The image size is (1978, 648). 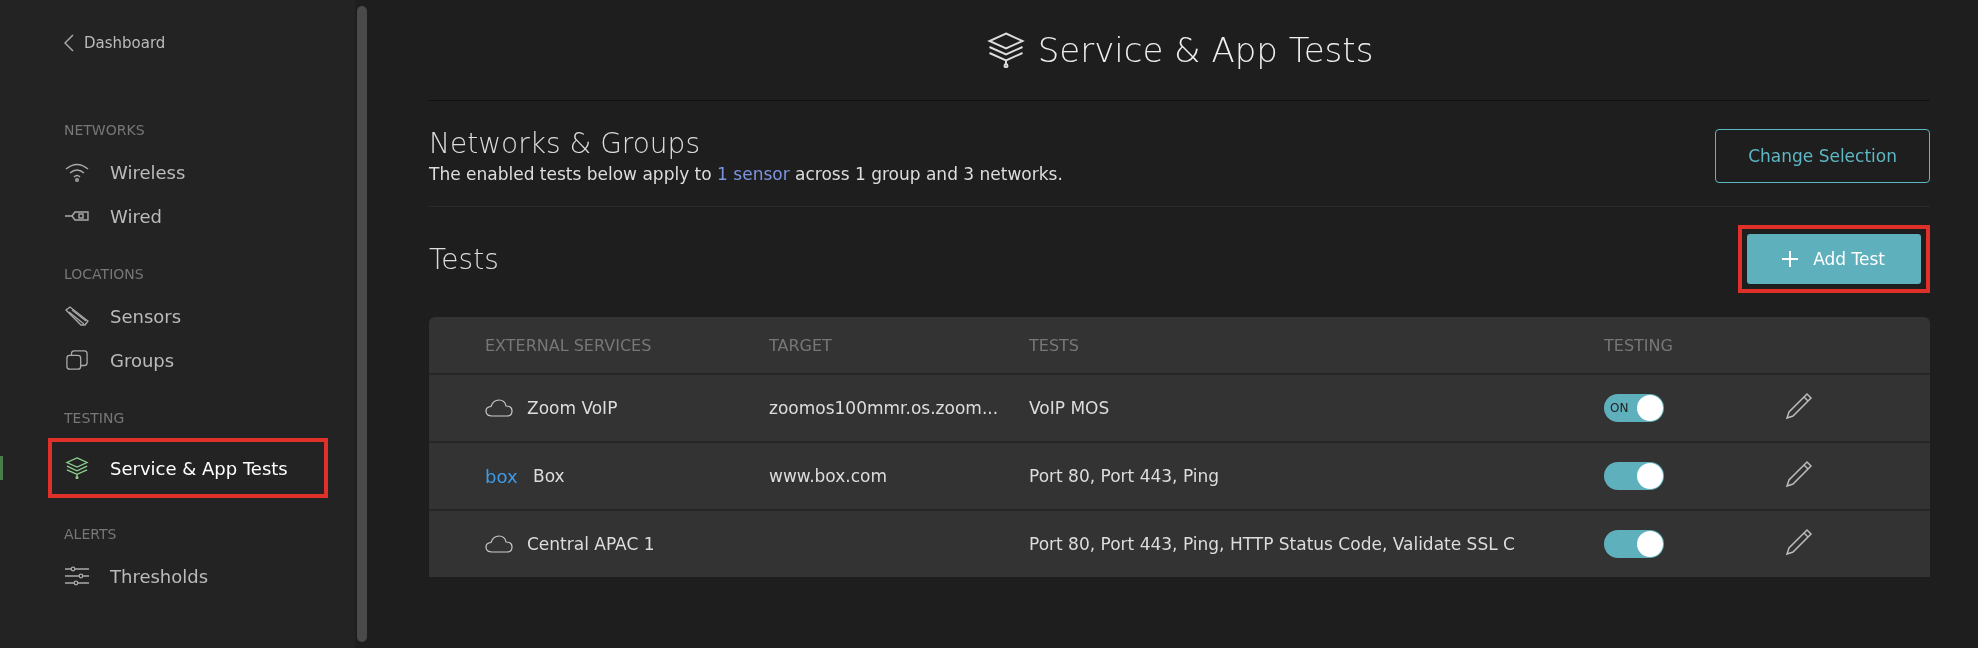 I want to click on change-selection-button: Change Selection, so click(x=1822, y=155).